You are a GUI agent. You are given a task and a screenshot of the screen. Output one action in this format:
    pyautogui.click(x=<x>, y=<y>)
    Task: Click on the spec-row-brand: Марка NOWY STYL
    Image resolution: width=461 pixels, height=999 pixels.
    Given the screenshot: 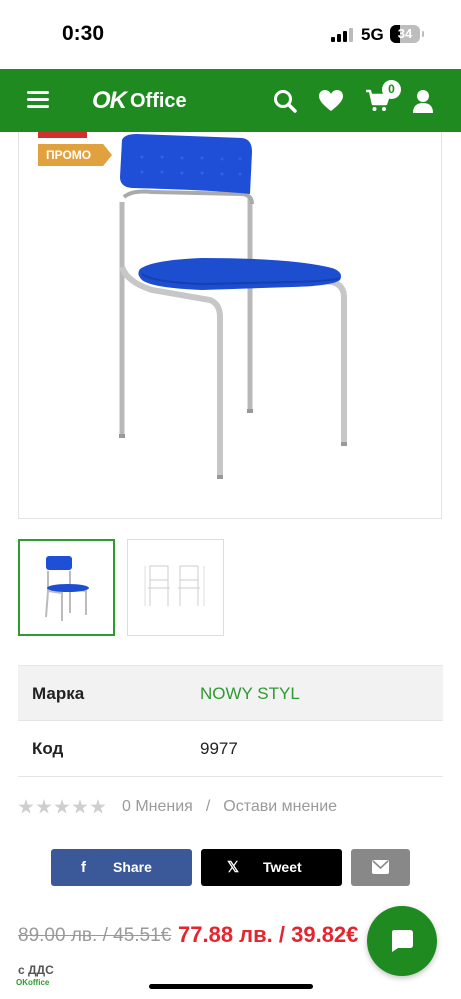 What is the action you would take?
    pyautogui.click(x=230, y=693)
    